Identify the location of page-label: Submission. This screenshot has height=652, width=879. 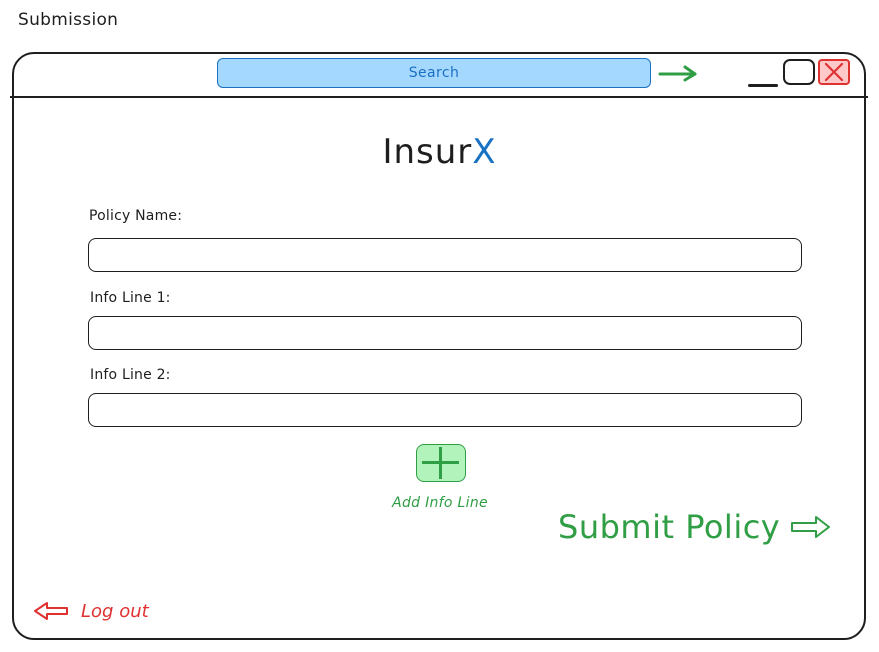
(68, 20).